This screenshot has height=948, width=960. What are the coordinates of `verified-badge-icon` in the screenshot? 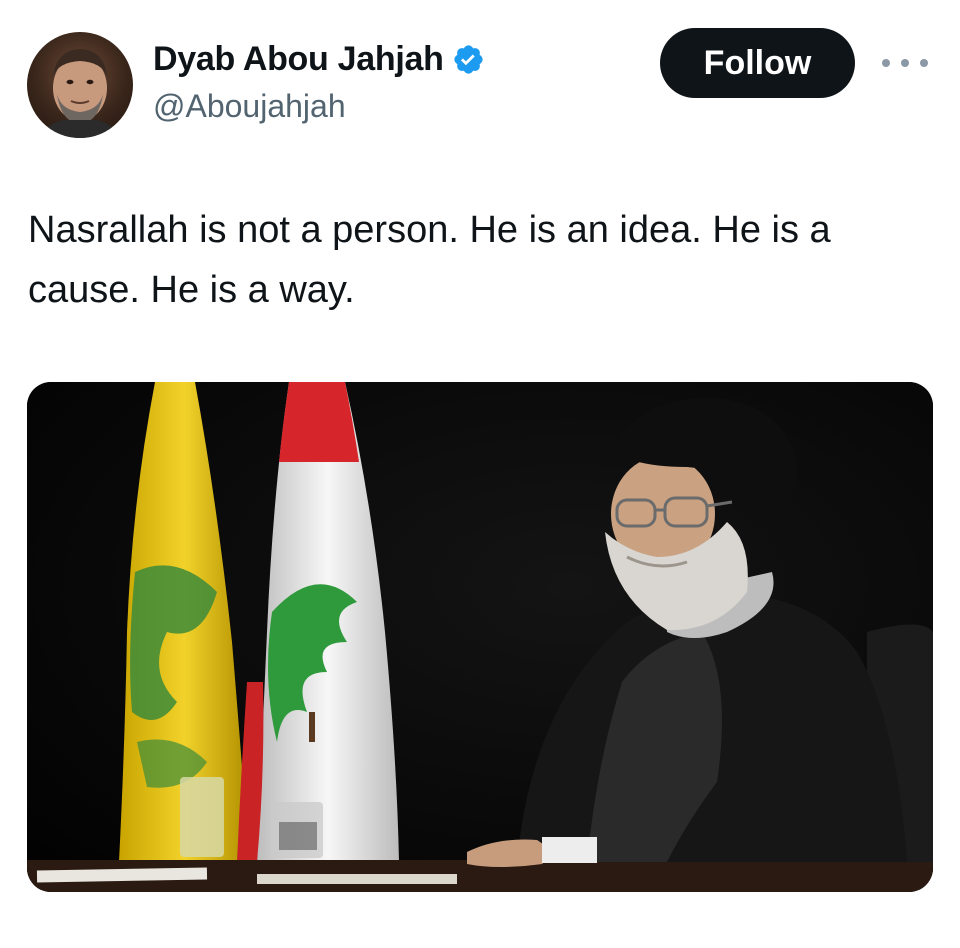 It's located at (468, 59).